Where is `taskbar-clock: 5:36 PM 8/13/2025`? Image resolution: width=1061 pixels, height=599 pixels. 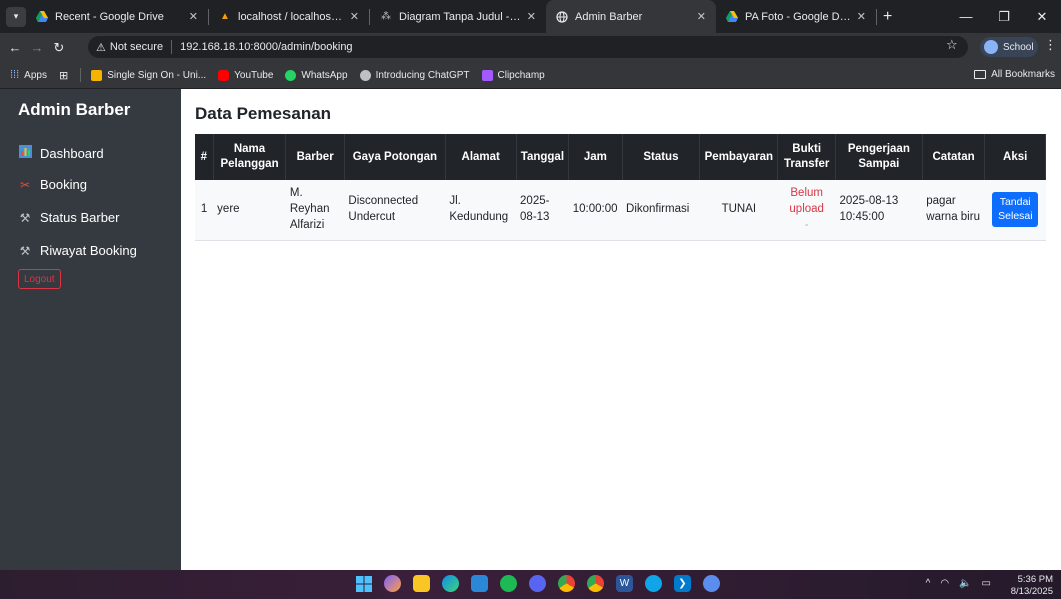
taskbar-clock: 5:36 PM 8/13/2025 is located at coordinates (1032, 586).